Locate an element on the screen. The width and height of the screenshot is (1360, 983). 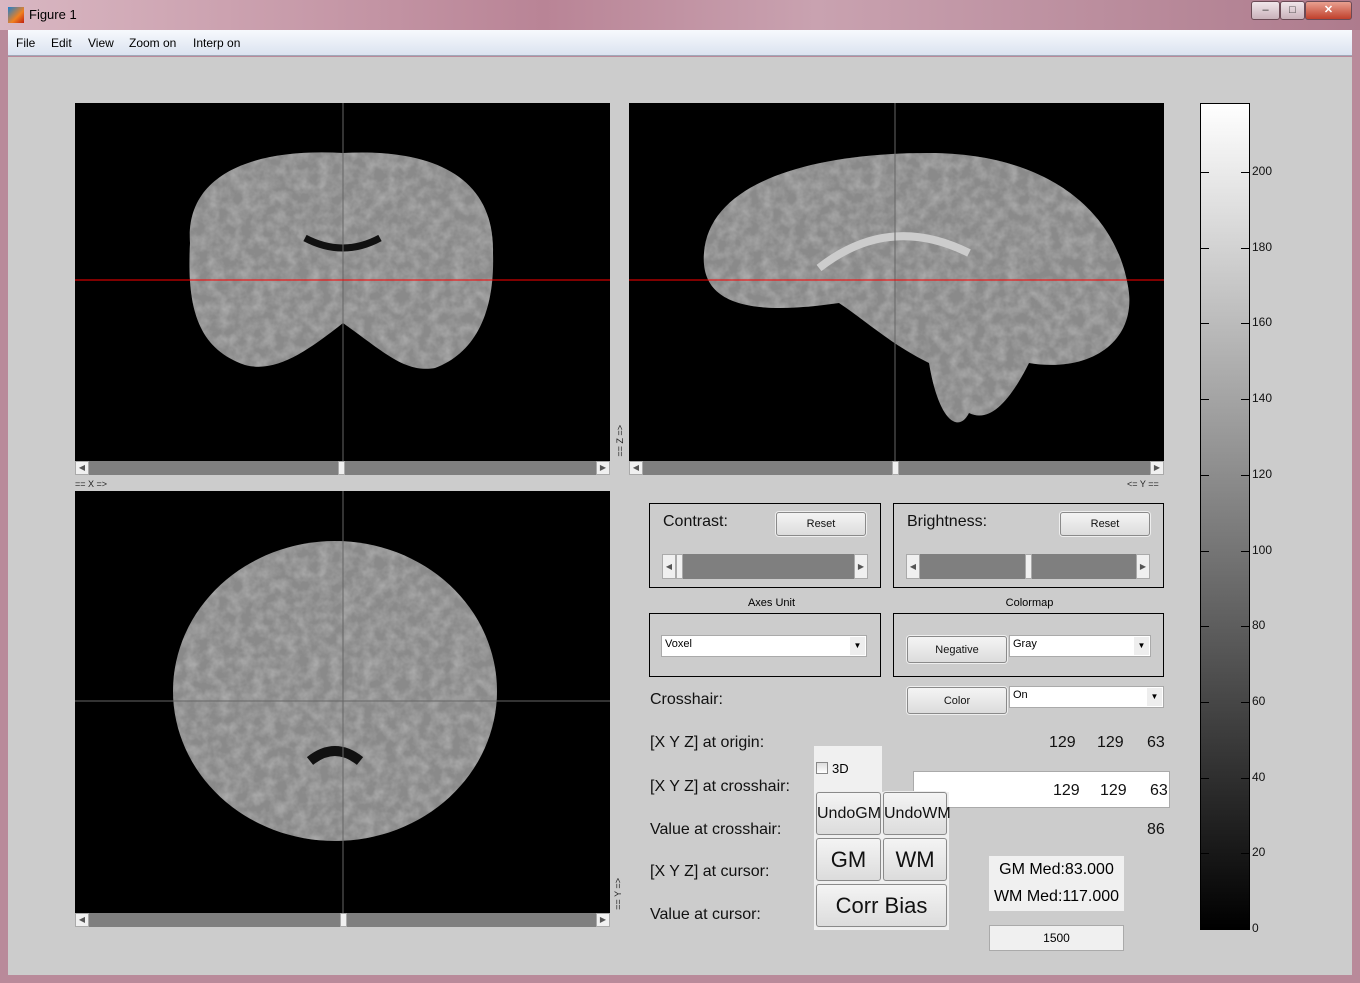
menu-interp: Interp on is located at coordinates (216, 43).